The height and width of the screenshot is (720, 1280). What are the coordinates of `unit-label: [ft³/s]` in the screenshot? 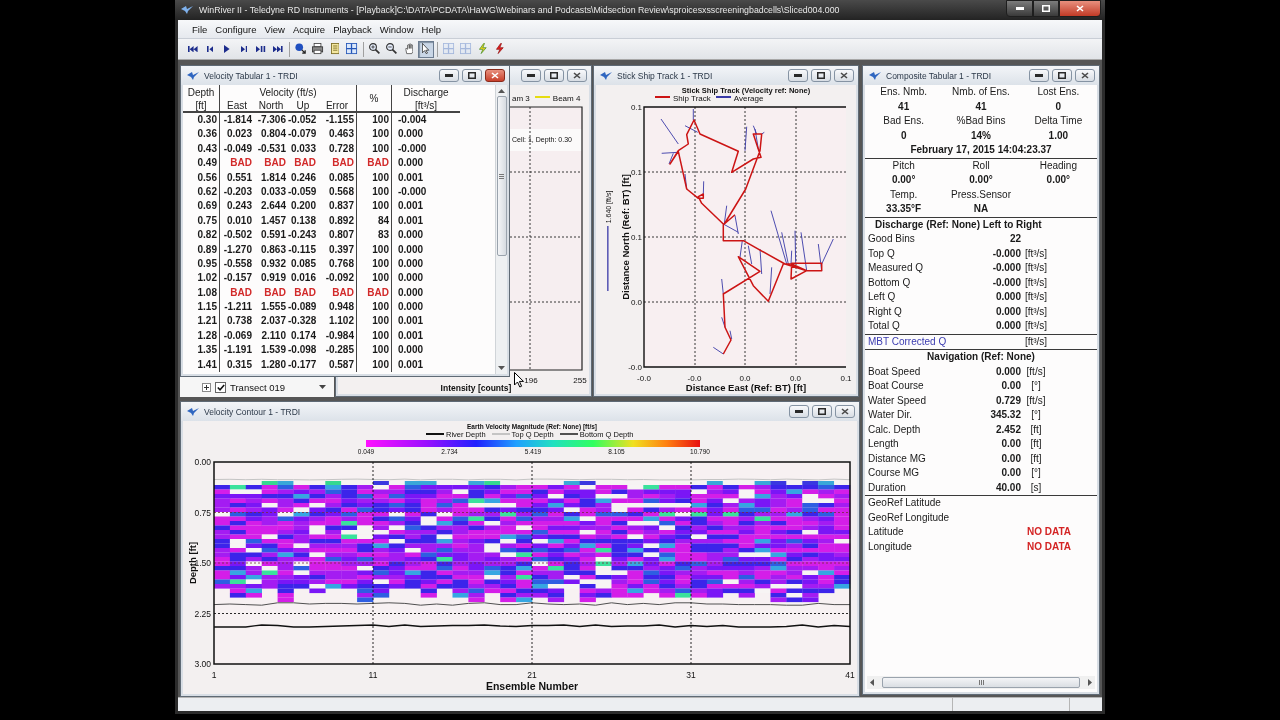 It's located at (1036, 282).